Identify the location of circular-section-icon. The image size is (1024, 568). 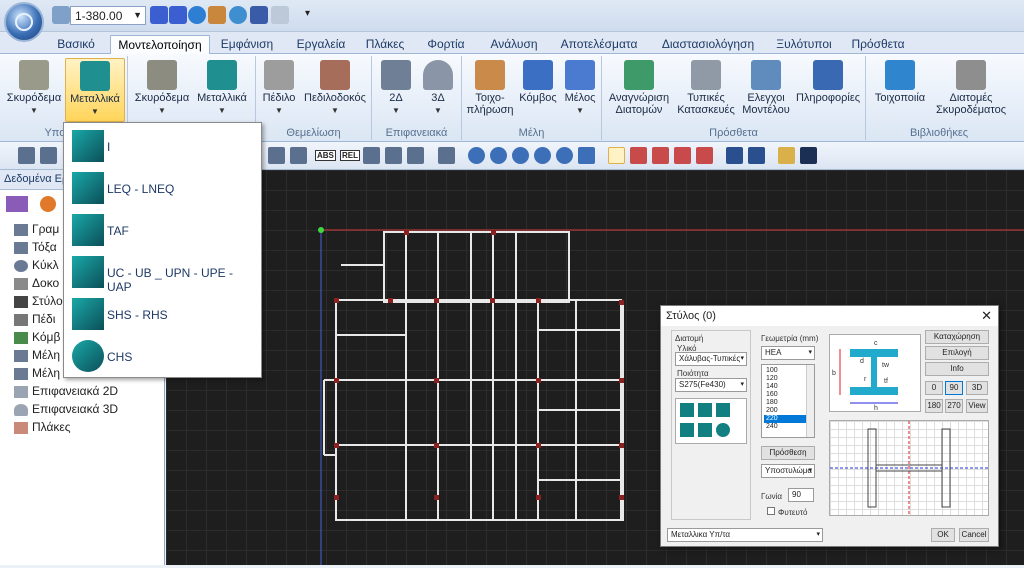
(723, 430).